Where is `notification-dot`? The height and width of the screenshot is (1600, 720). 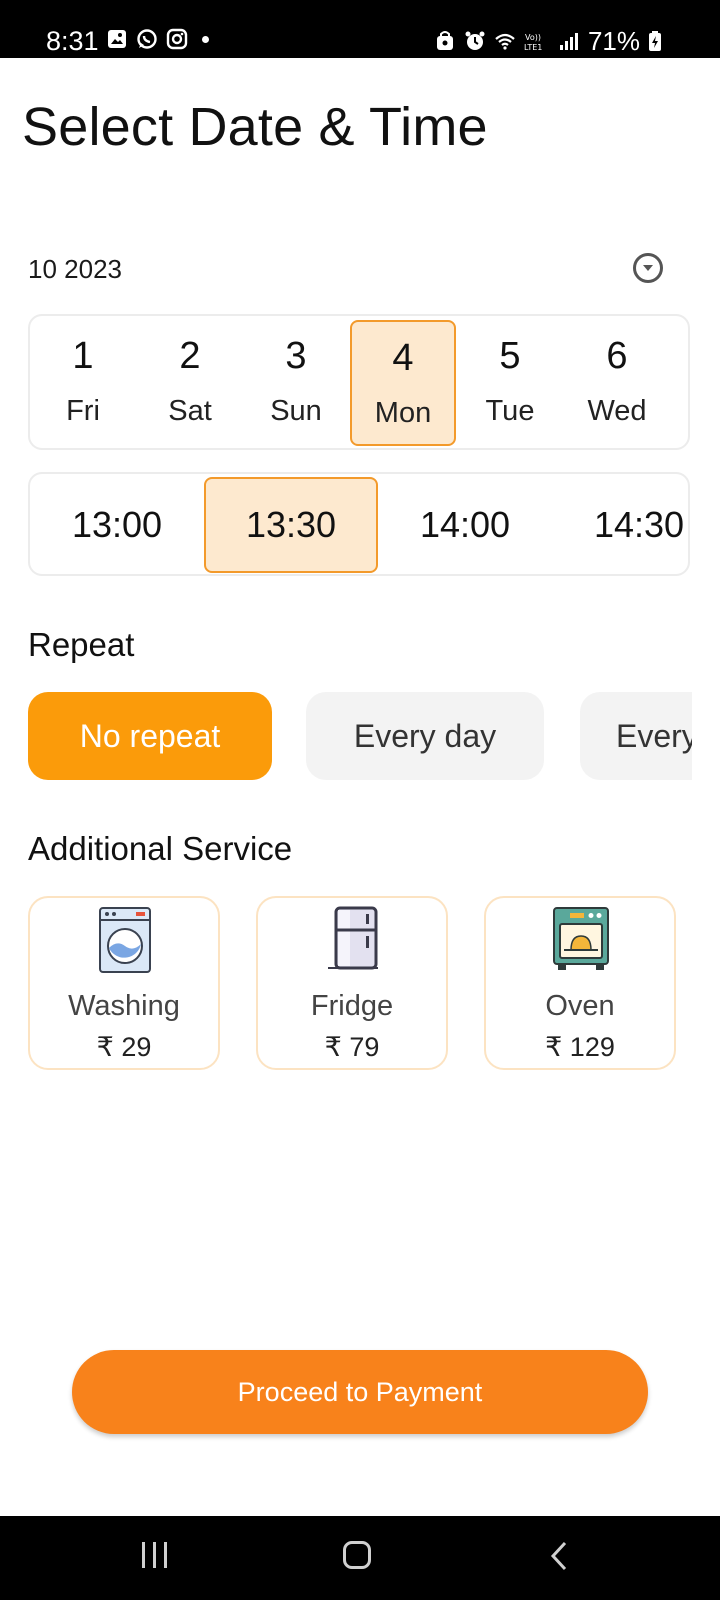 notification-dot is located at coordinates (205, 39).